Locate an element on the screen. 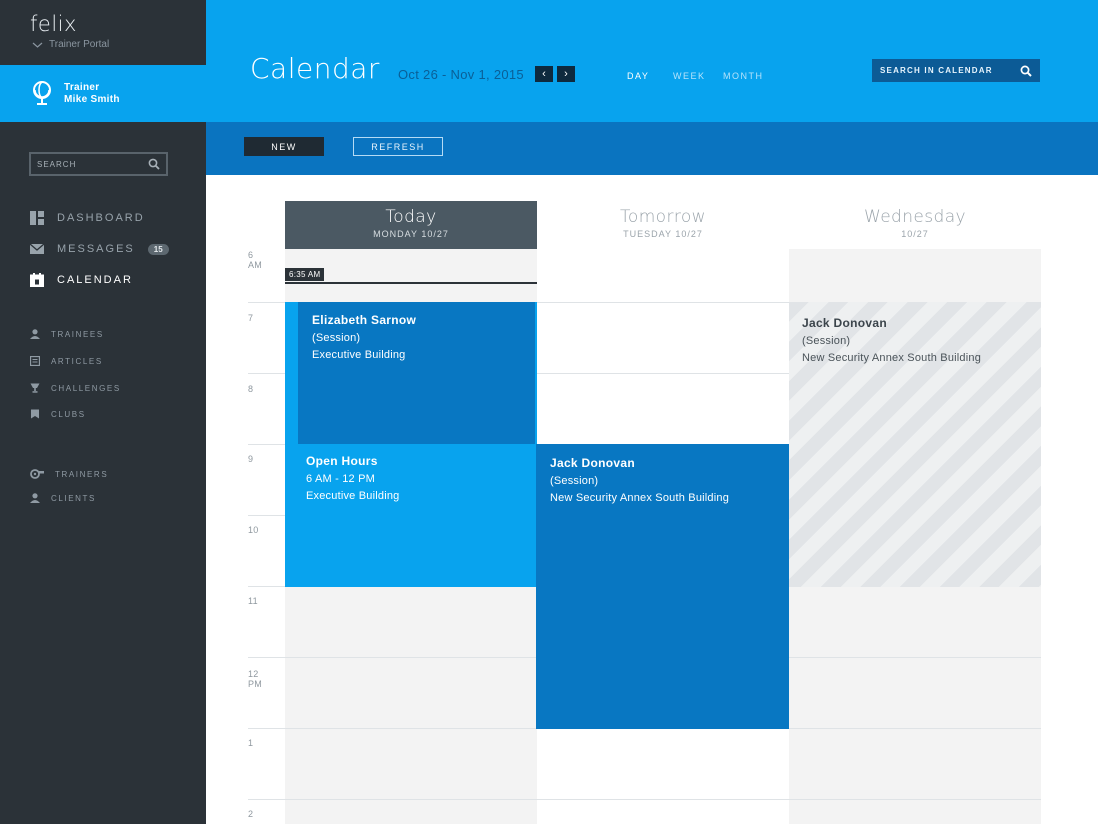  sidebar-item-messages: MESSAGES 15 is located at coordinates (99, 249).